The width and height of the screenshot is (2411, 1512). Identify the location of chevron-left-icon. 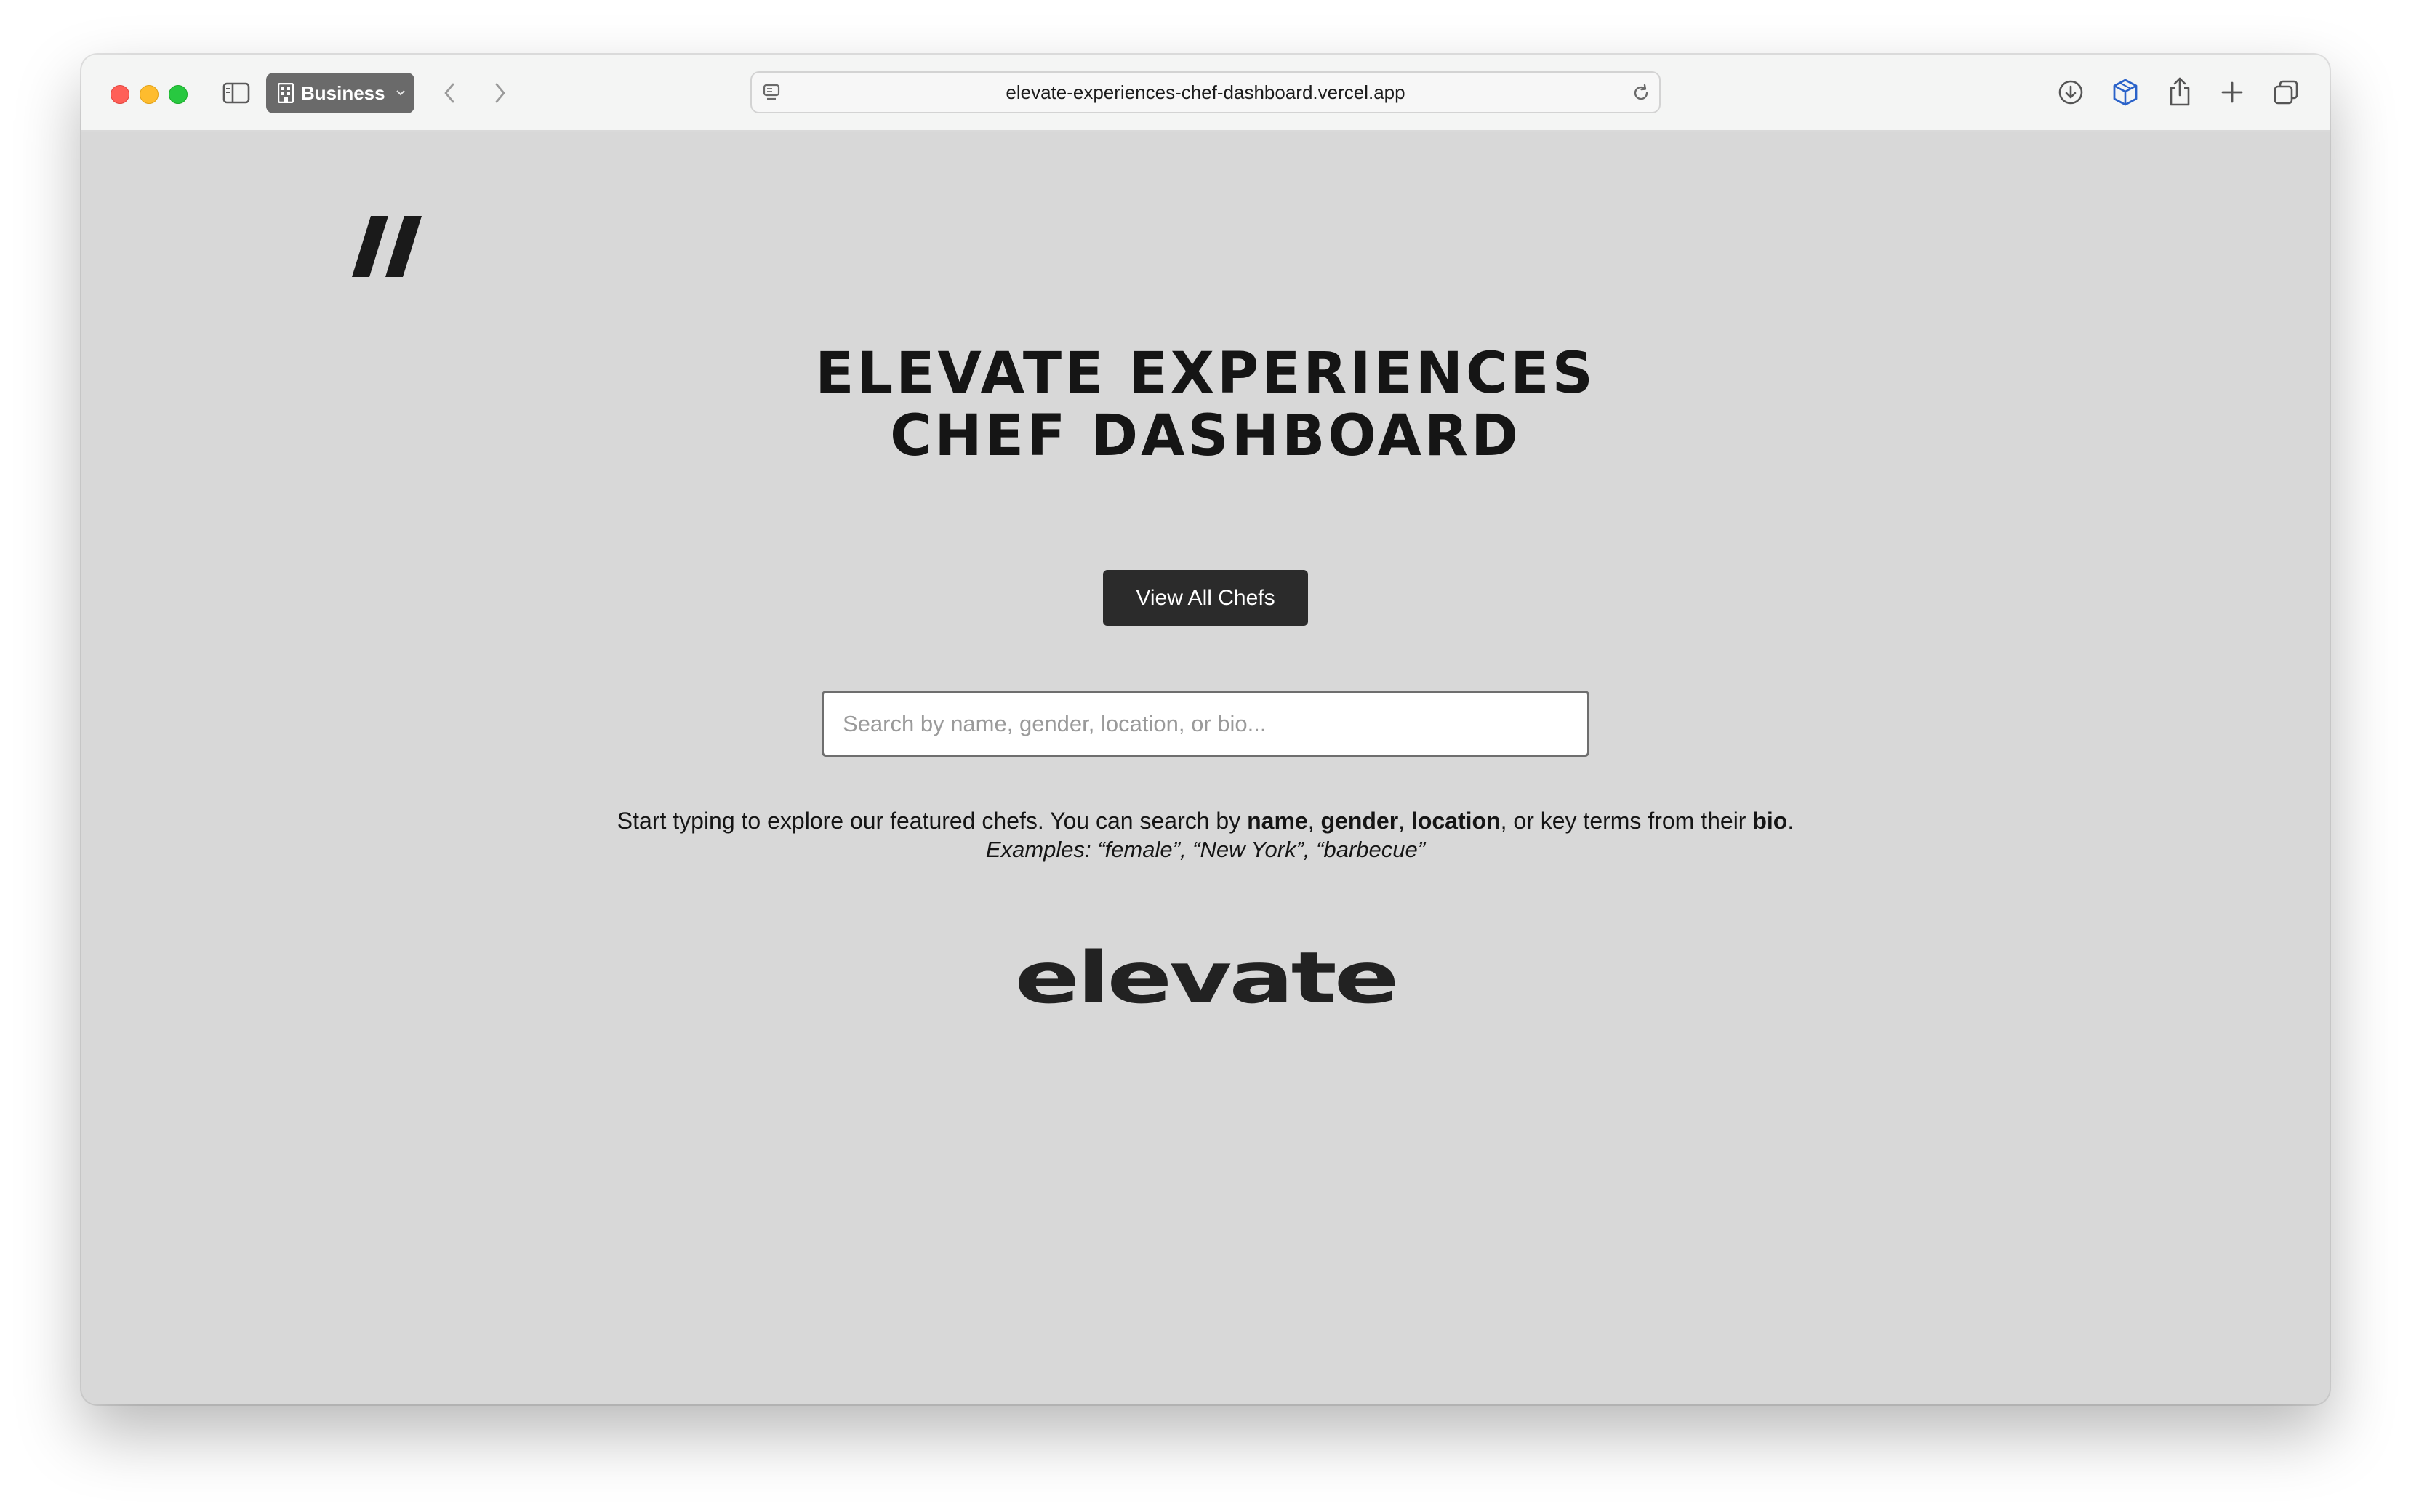
(449, 93).